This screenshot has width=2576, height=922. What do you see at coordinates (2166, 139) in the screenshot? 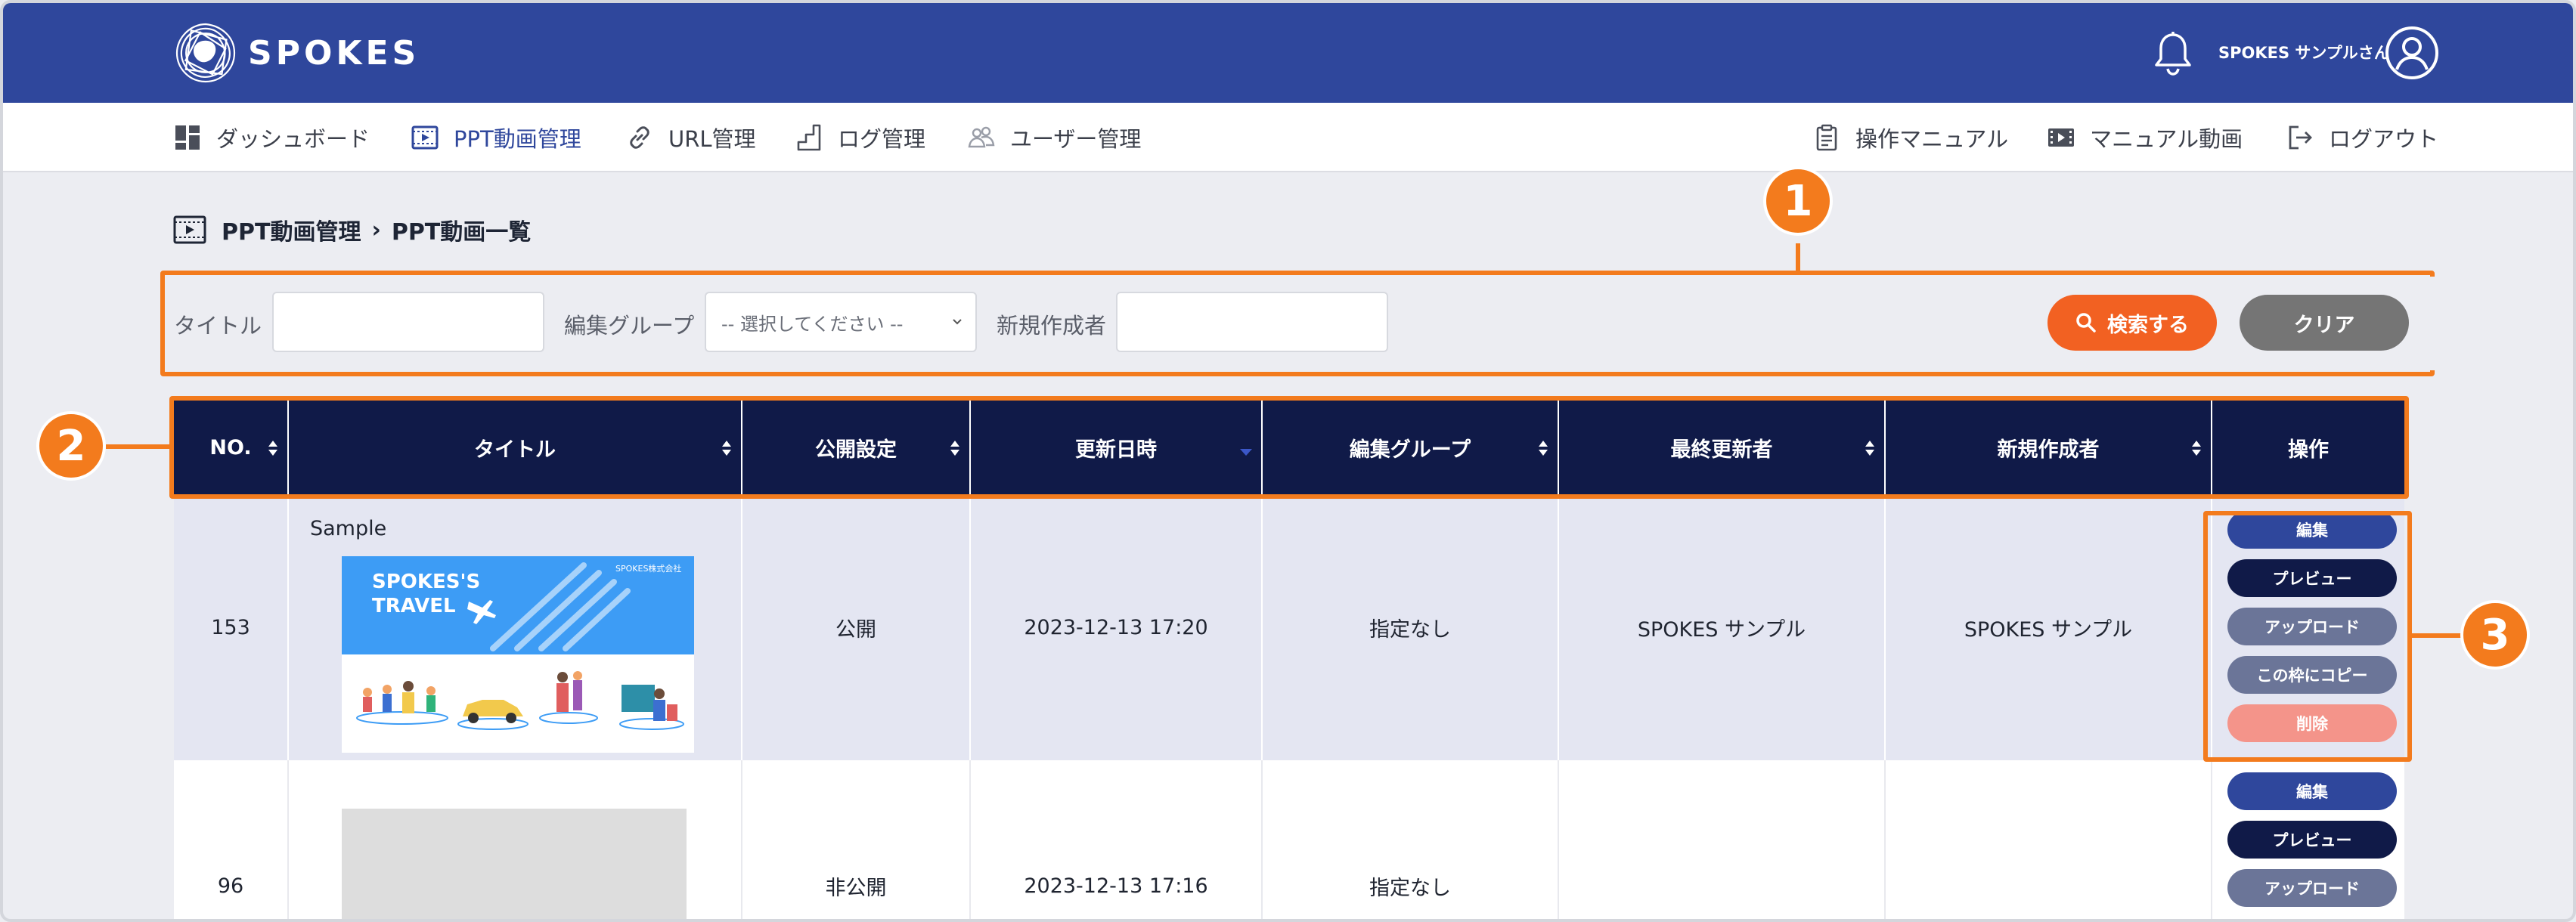
I see `nav-label-manual-video: マニュアル動画` at bounding box center [2166, 139].